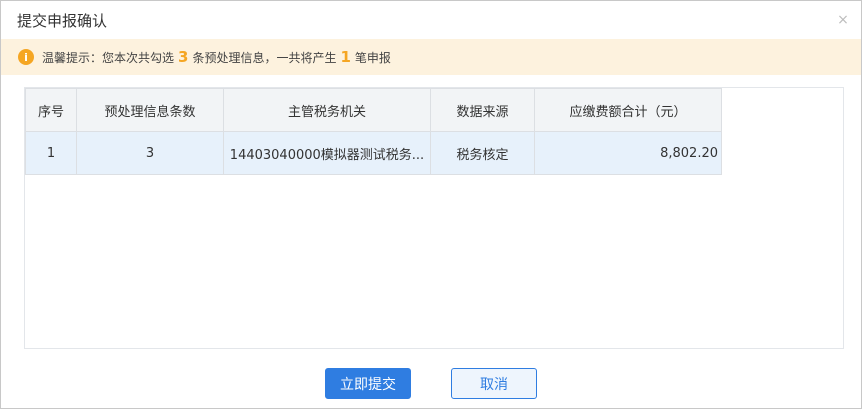 Image resolution: width=864 pixels, height=411 pixels. What do you see at coordinates (183, 57) in the screenshot?
I see `selected-count: 3` at bounding box center [183, 57].